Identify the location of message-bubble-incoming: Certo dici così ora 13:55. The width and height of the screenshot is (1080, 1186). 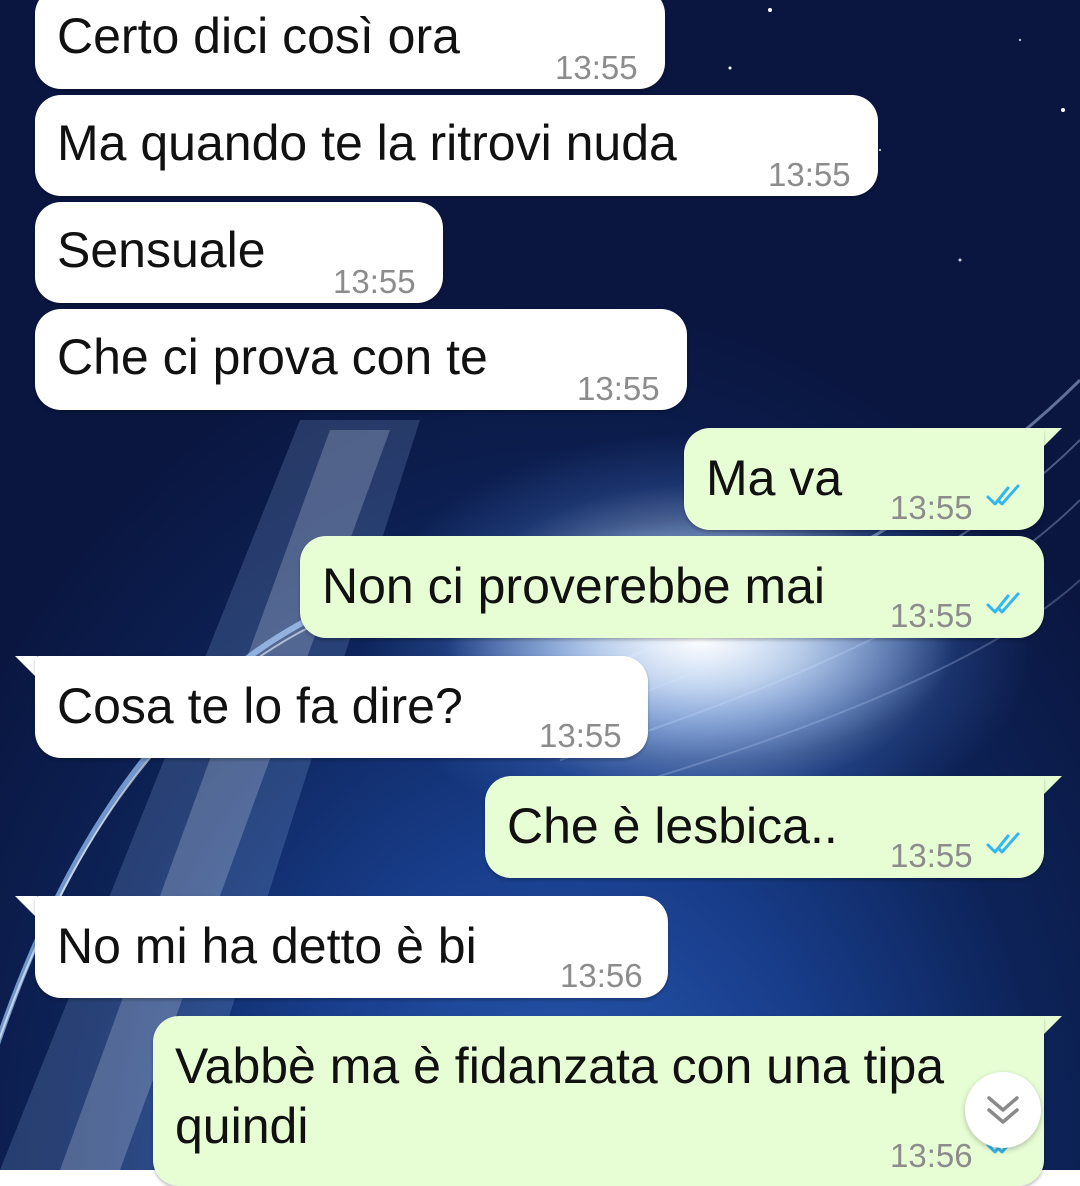
(350, 44).